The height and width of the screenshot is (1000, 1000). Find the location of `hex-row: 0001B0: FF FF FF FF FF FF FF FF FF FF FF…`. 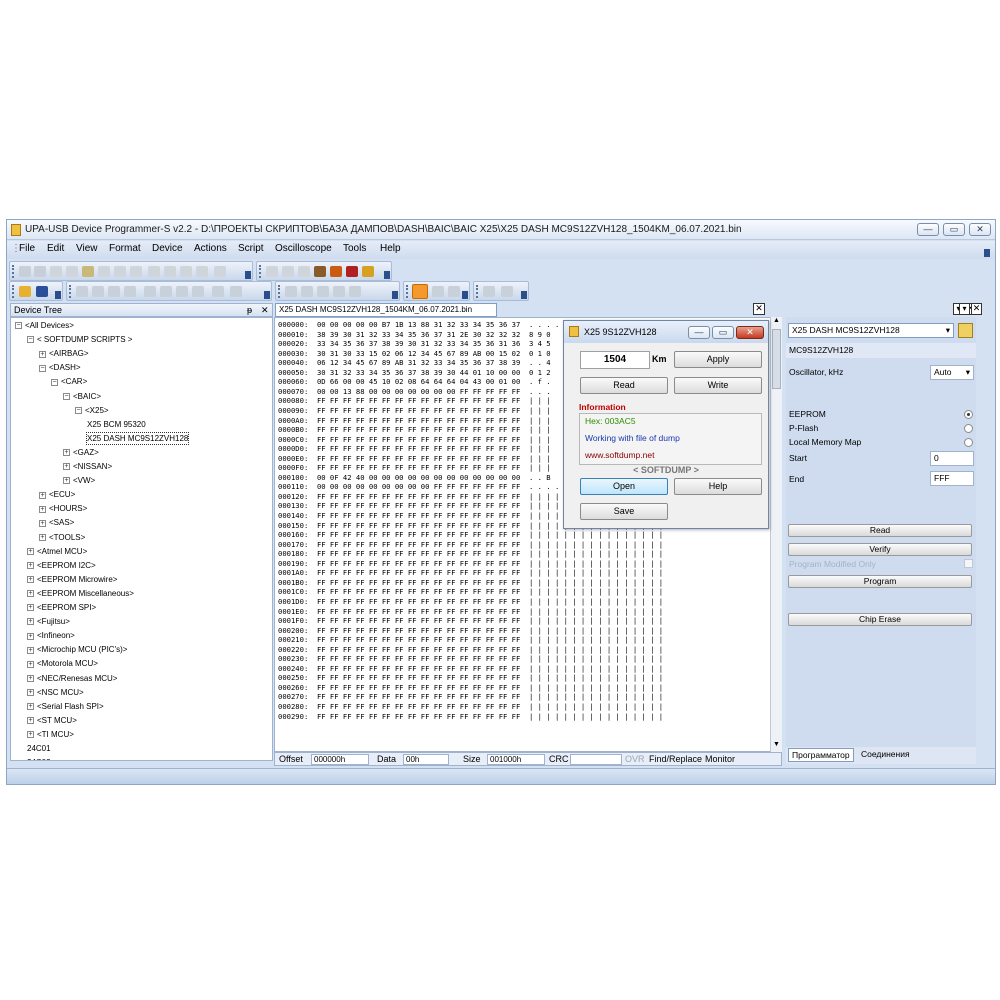

hex-row: 0001B0: FF FF FF FF FF FF FF FF FF FF FF… is located at coordinates (470, 582).